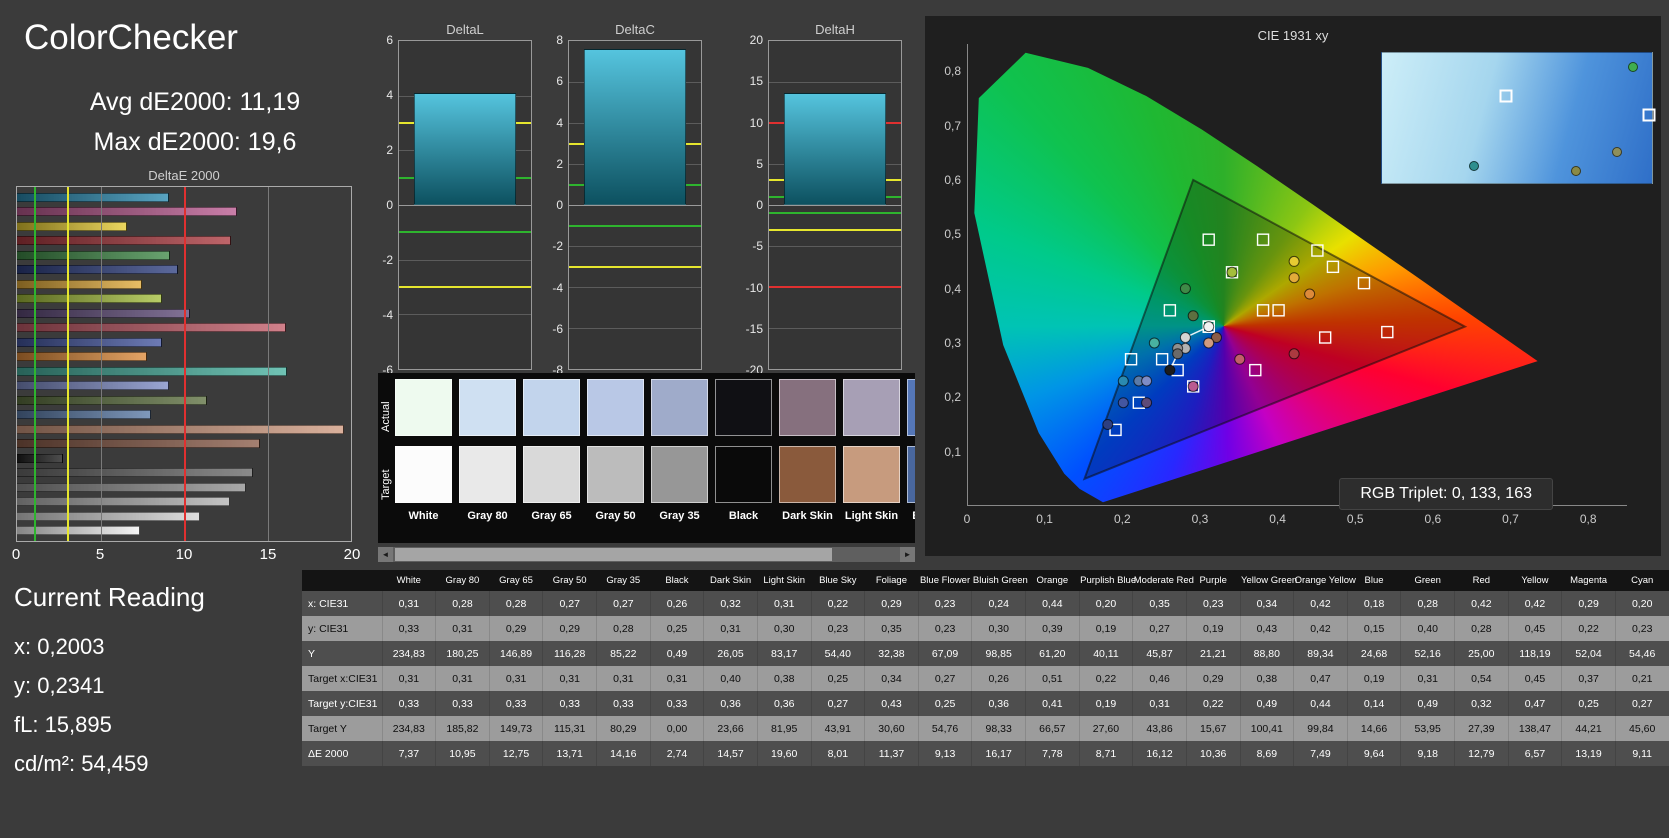  What do you see at coordinates (1052, 678) in the screenshot?
I see `table-cell: 0,51` at bounding box center [1052, 678].